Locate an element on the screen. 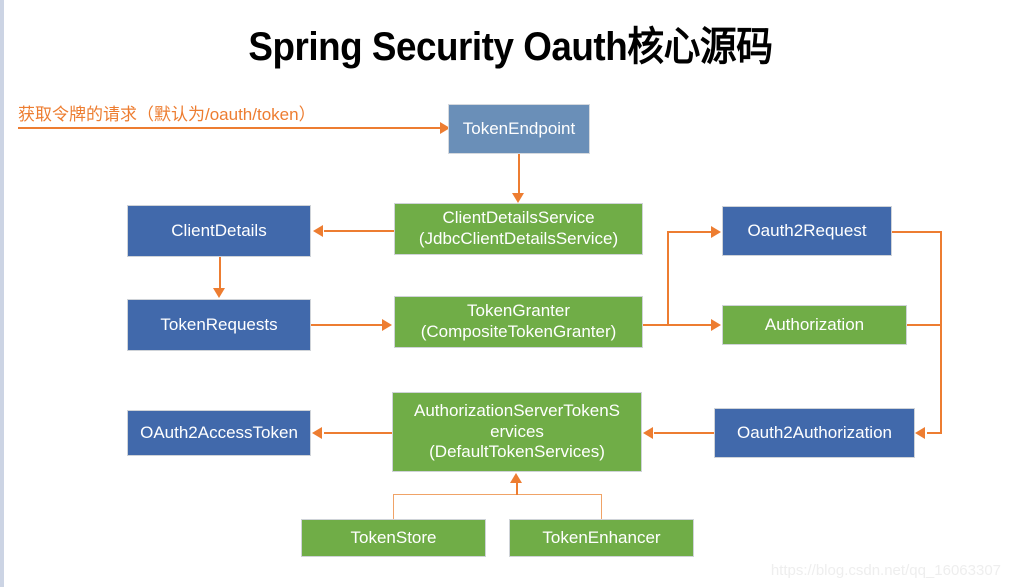  node-token-requests: TokenRequests is located at coordinates (219, 325).